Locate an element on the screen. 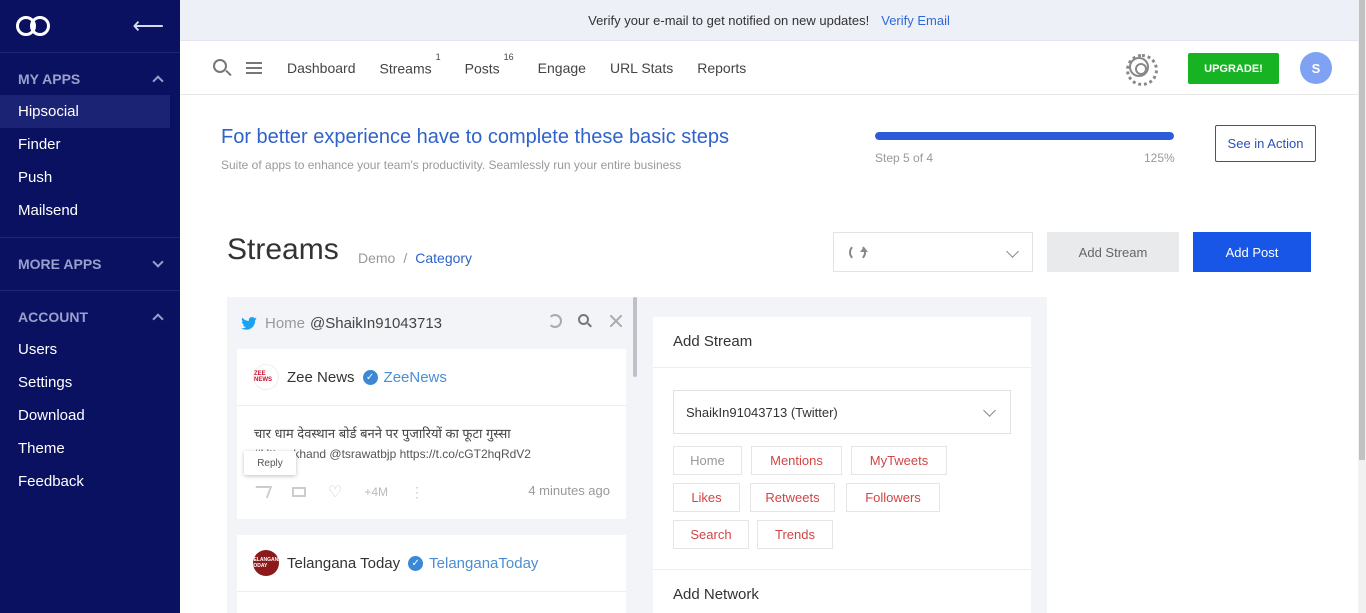 The height and width of the screenshot is (613, 1366). chip-trends: Trends is located at coordinates (795, 534).